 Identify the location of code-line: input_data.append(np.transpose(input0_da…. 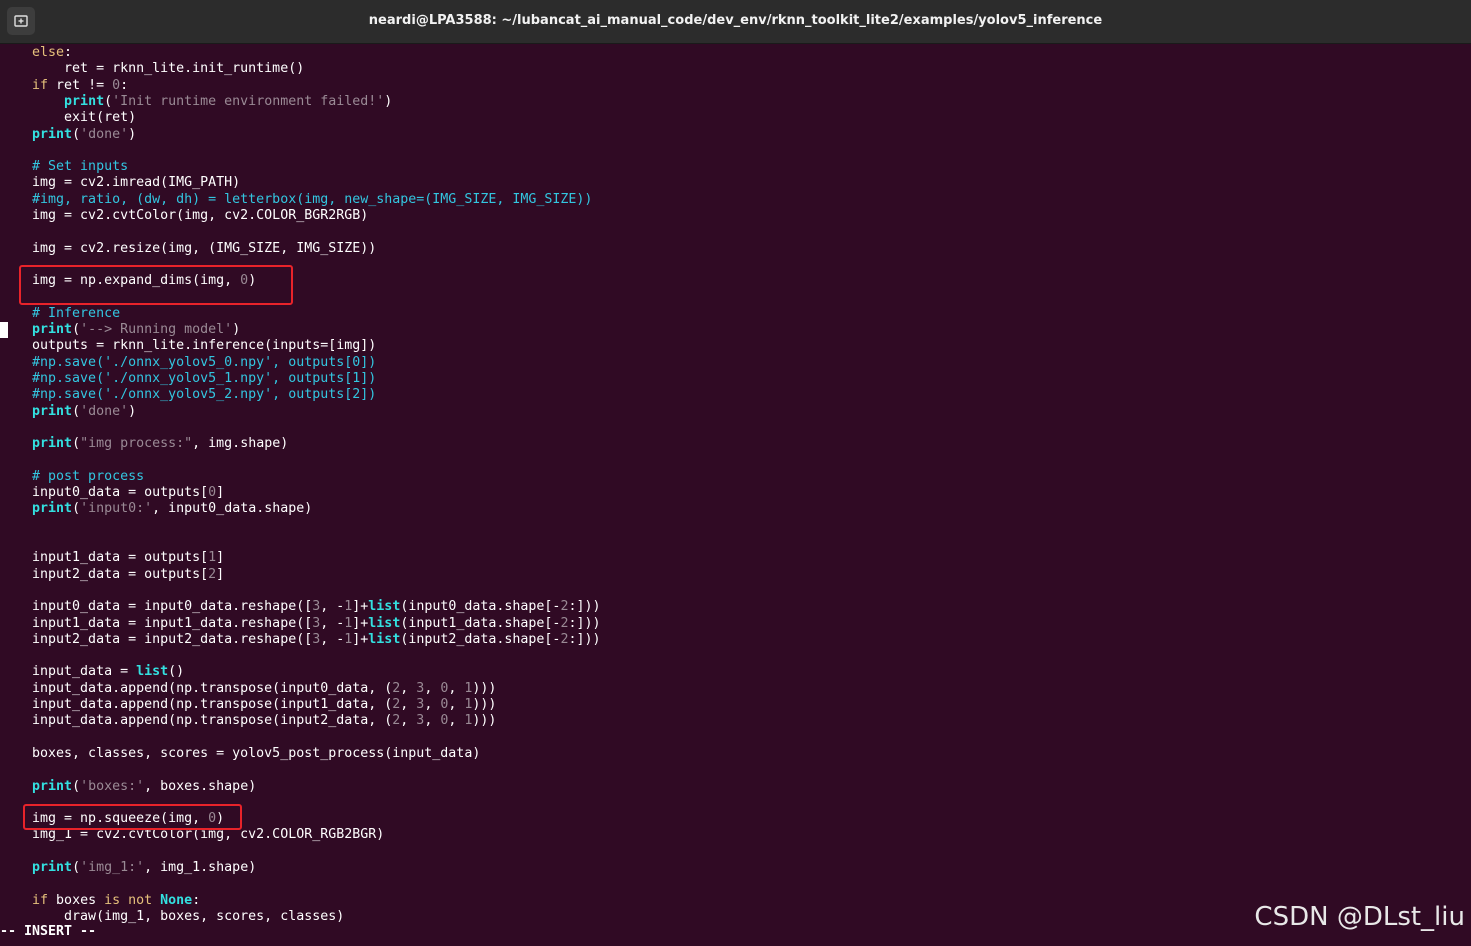
(248, 689).